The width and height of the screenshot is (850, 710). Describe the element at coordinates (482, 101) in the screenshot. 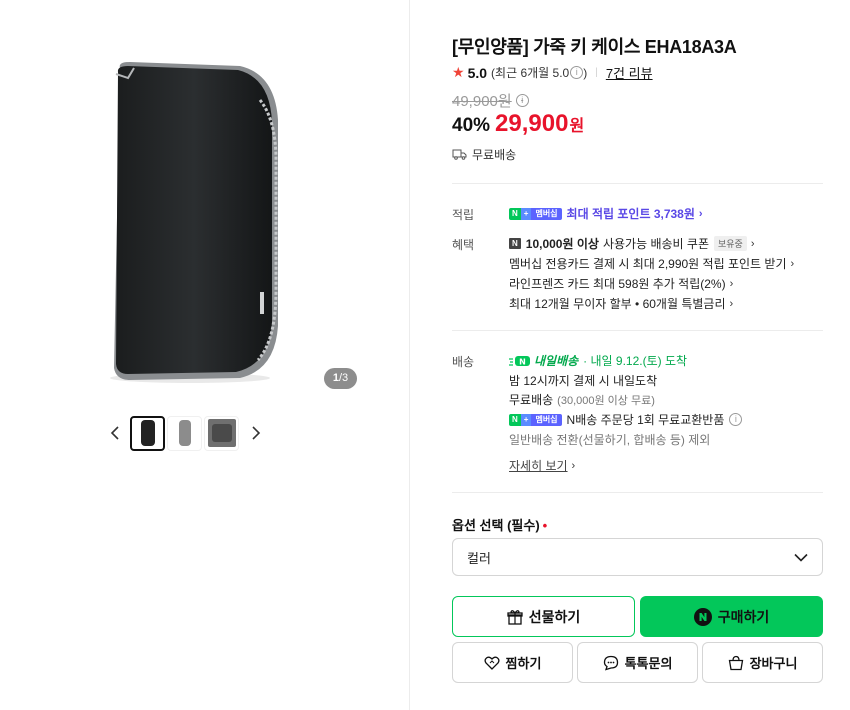

I see `original-price: 49,900원` at that location.